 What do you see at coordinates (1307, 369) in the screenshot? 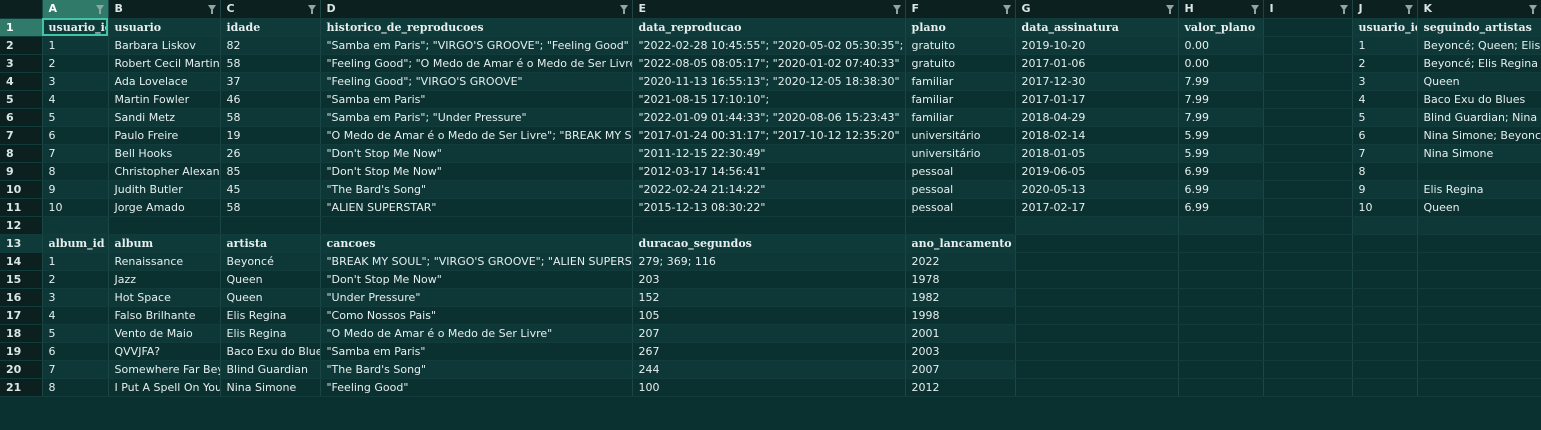
I see `cell-i20` at bounding box center [1307, 369].